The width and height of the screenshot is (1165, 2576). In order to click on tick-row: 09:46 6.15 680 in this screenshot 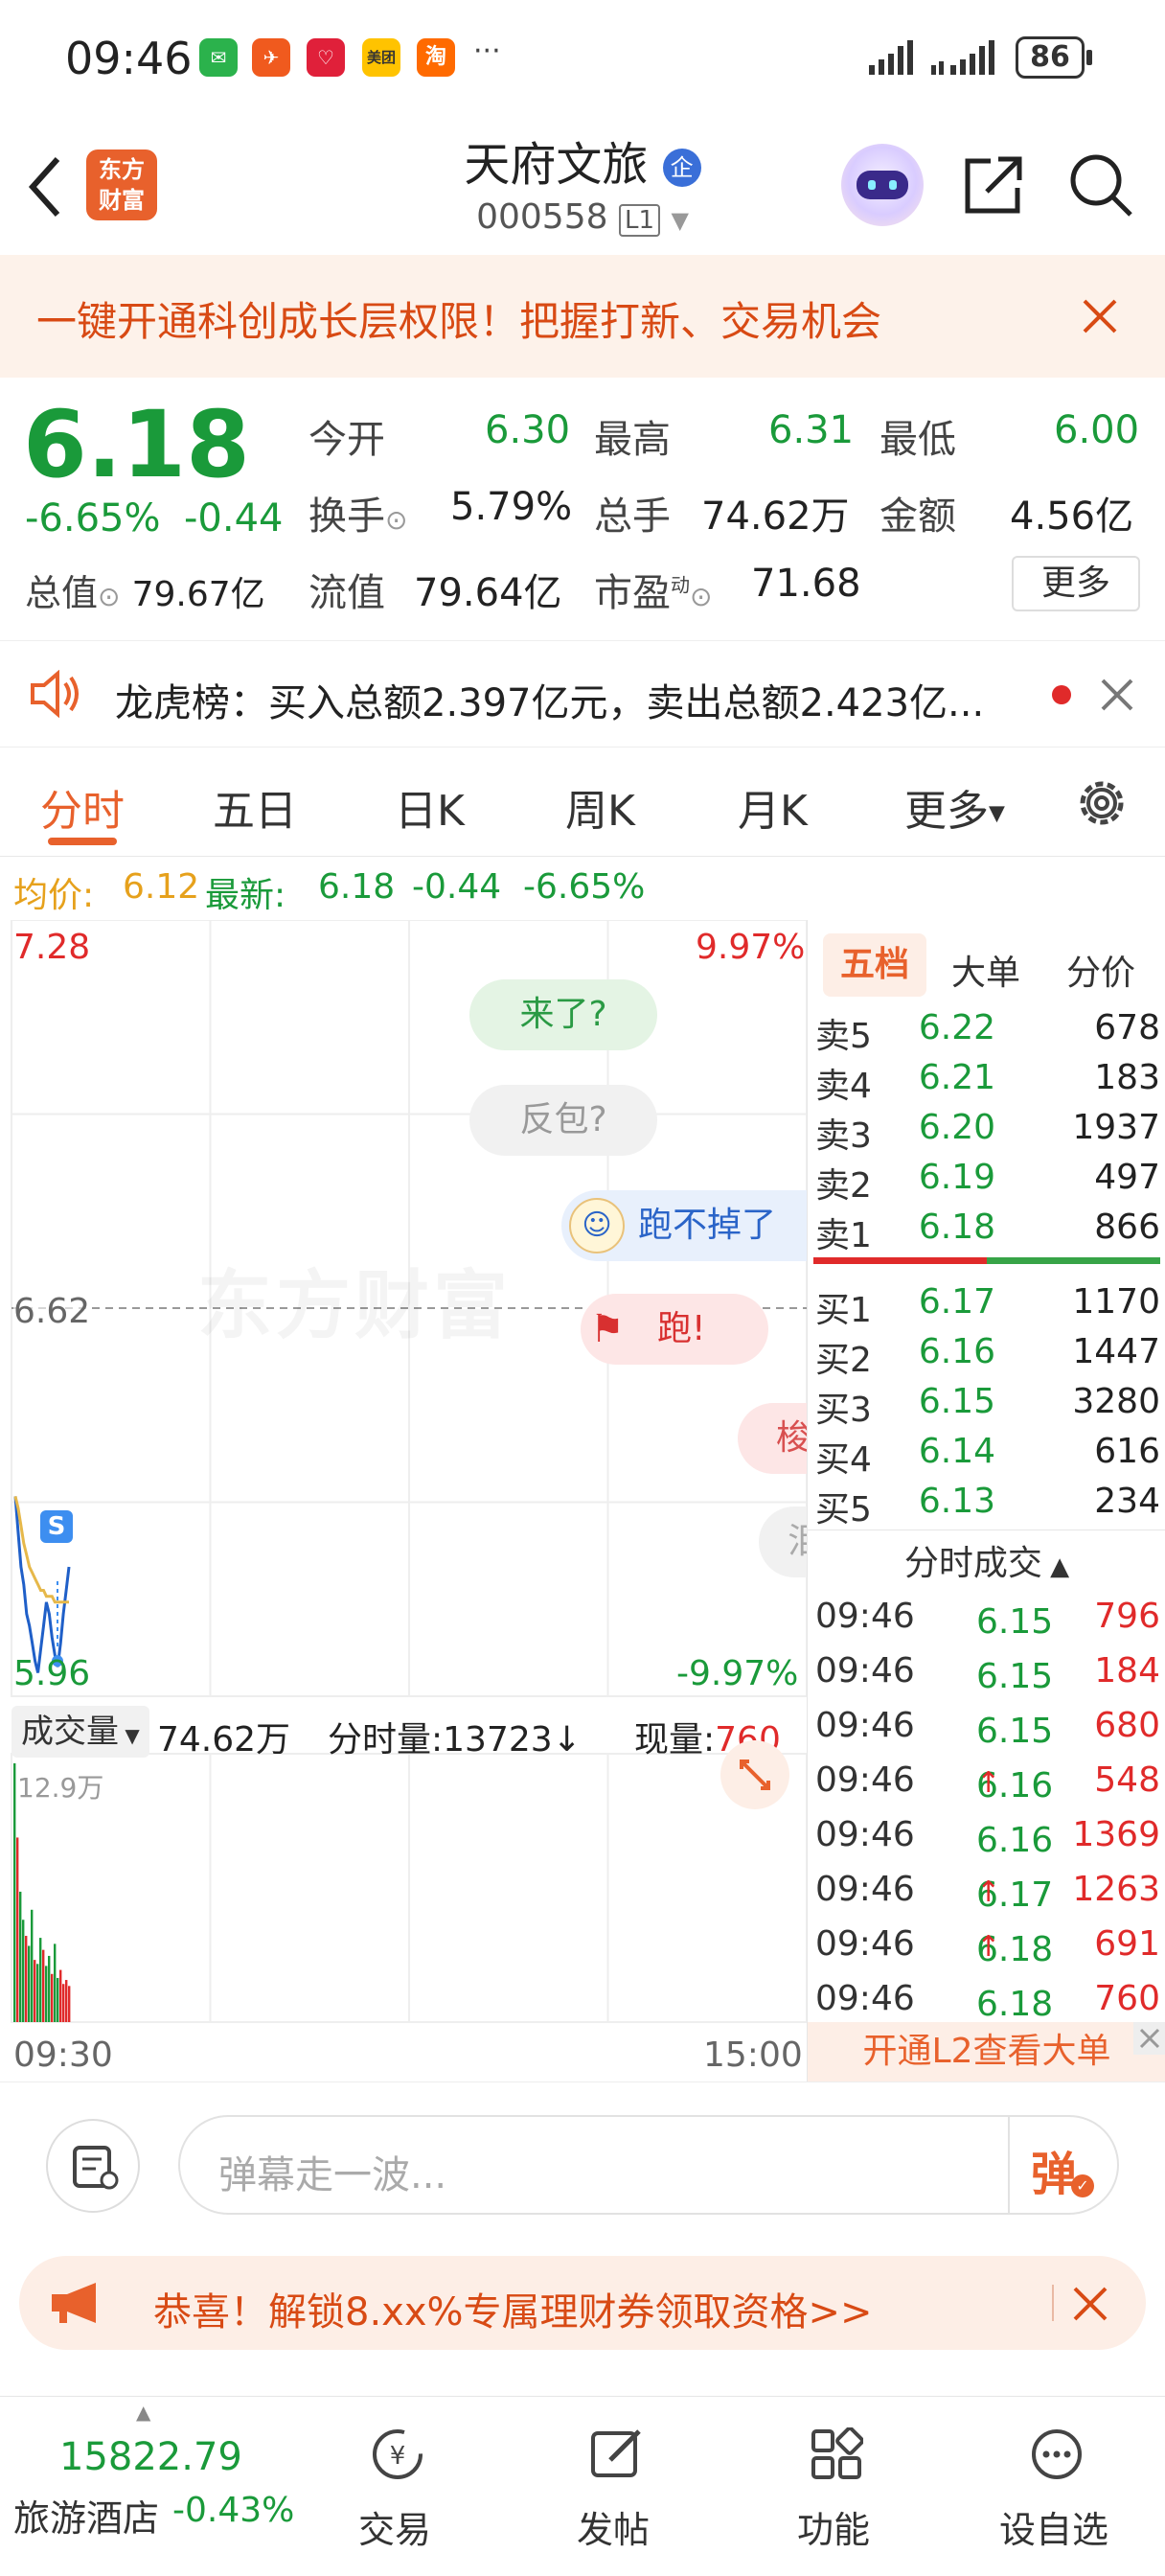, I will do `click(987, 1728)`.